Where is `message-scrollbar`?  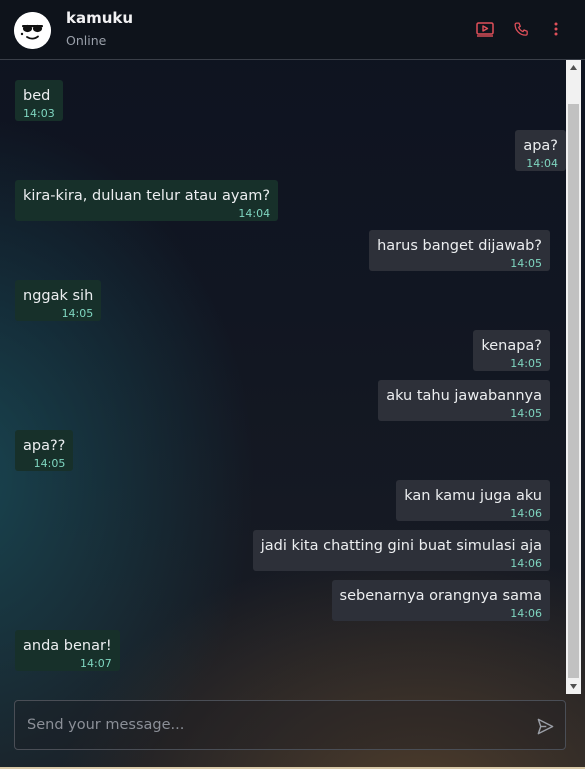
message-scrollbar is located at coordinates (573, 377).